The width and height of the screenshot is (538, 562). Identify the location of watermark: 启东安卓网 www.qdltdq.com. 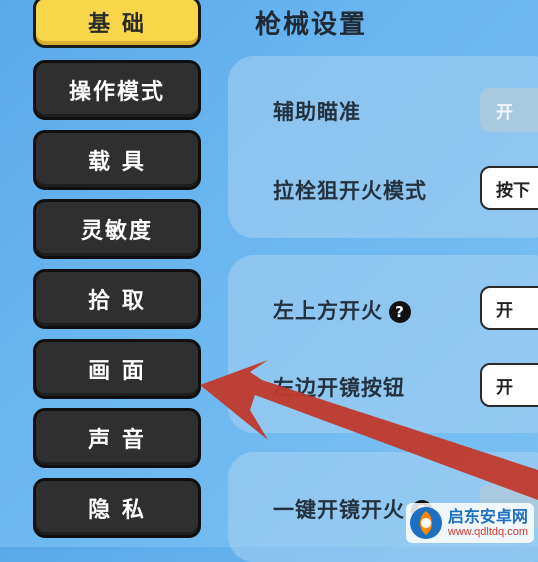
(469, 523).